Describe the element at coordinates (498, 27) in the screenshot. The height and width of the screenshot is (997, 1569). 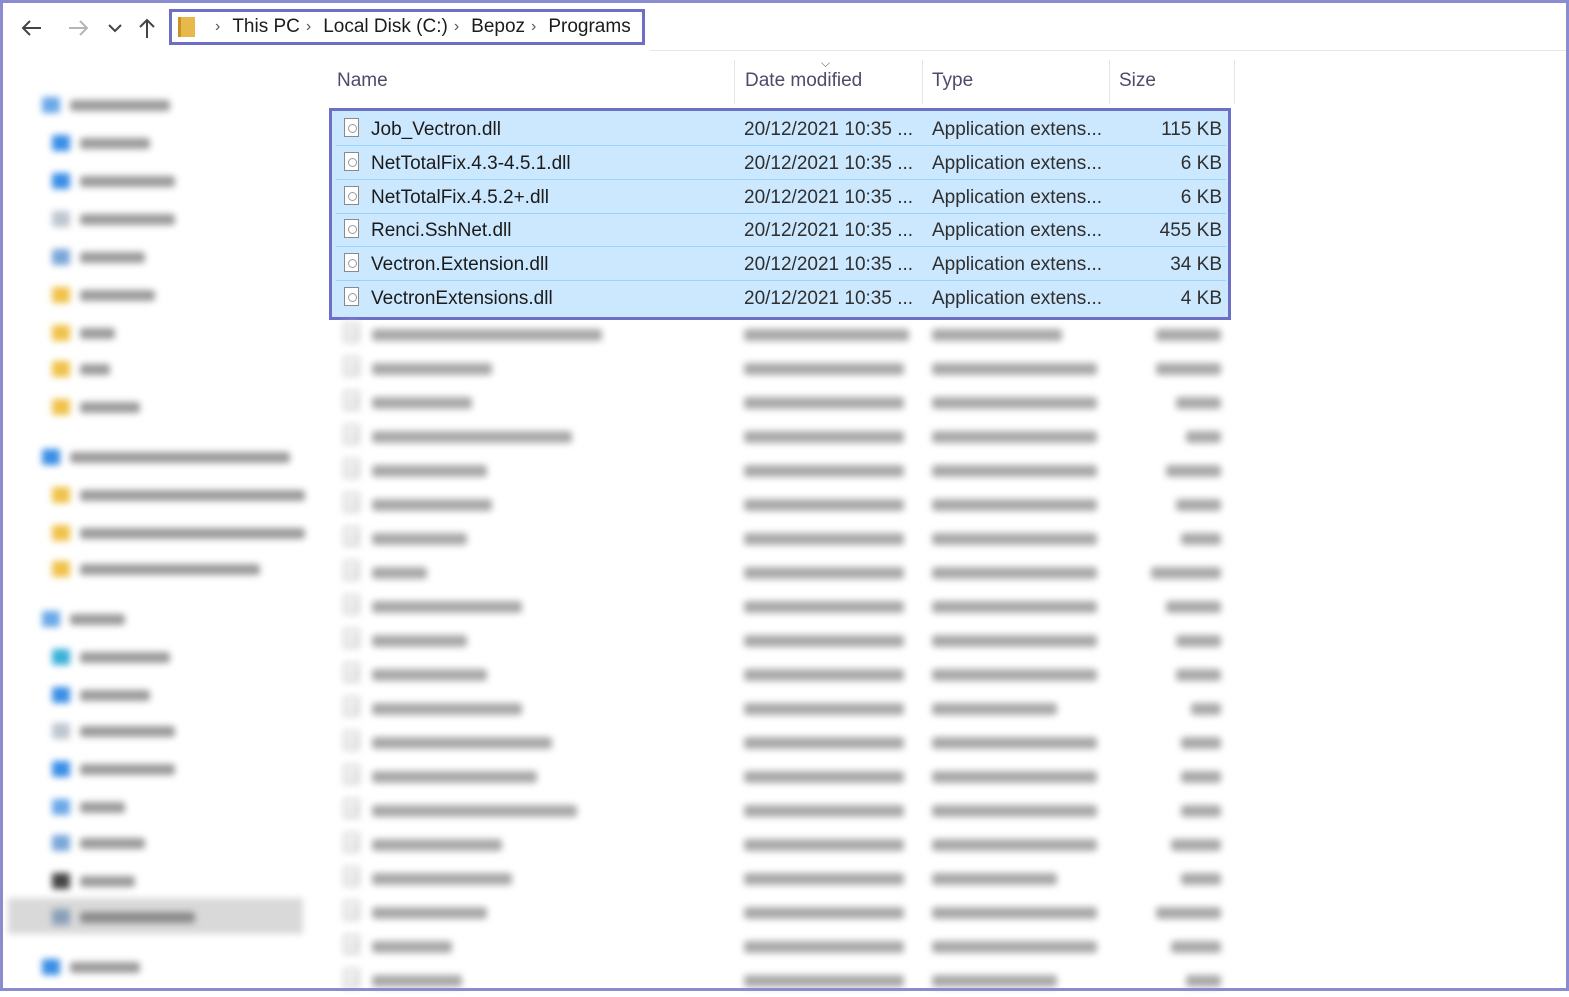
I see `breadcrumb-item-bepoz: Bepoz` at that location.